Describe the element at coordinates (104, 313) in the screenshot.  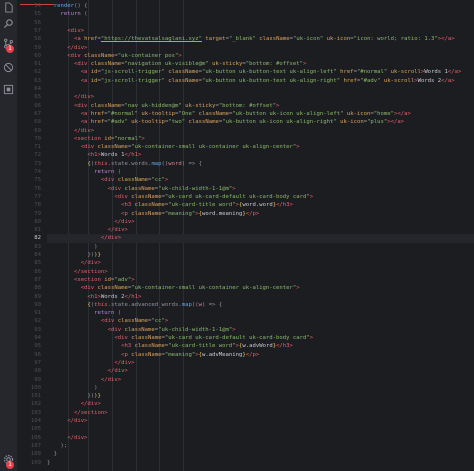
I see `code-token: return` at that location.